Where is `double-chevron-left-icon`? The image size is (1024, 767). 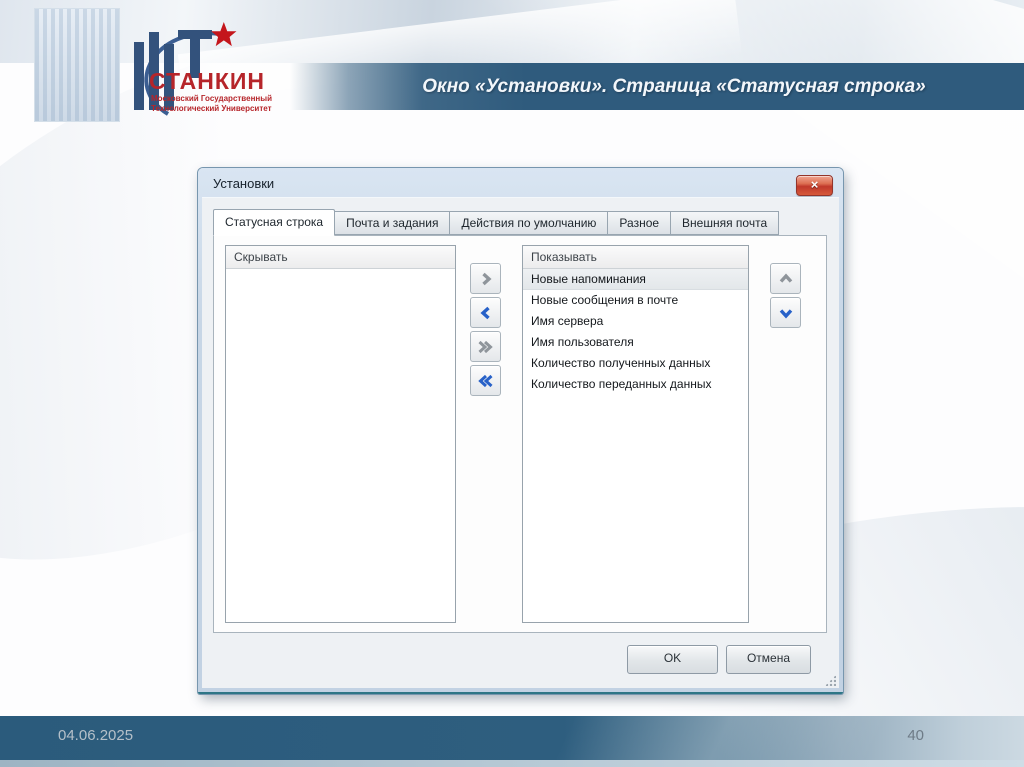 double-chevron-left-icon is located at coordinates (485, 380).